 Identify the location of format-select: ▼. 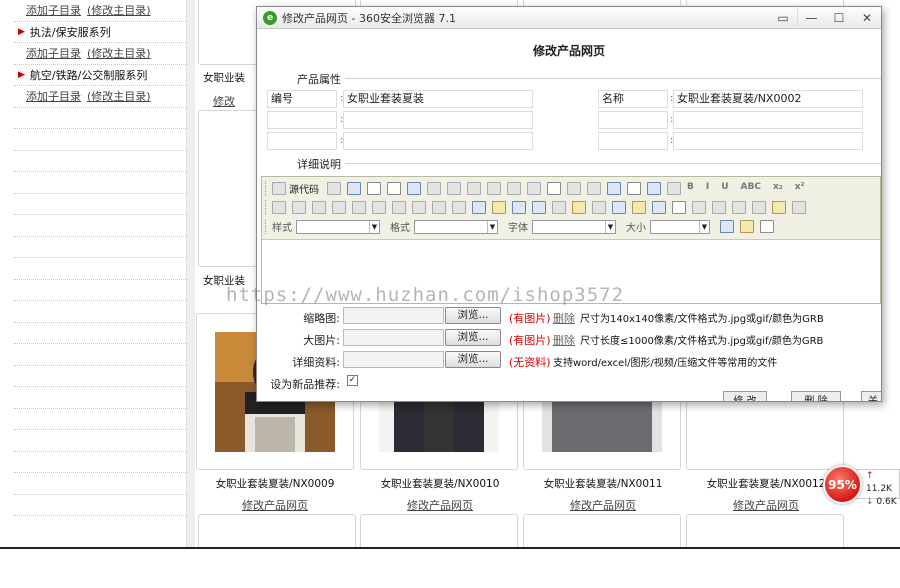
(456, 226).